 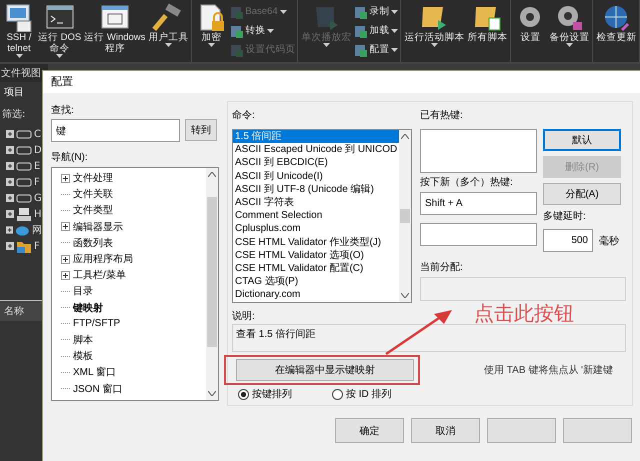 What do you see at coordinates (316, 137) in the screenshot?
I see `list-item: 1.5 倍间距` at bounding box center [316, 137].